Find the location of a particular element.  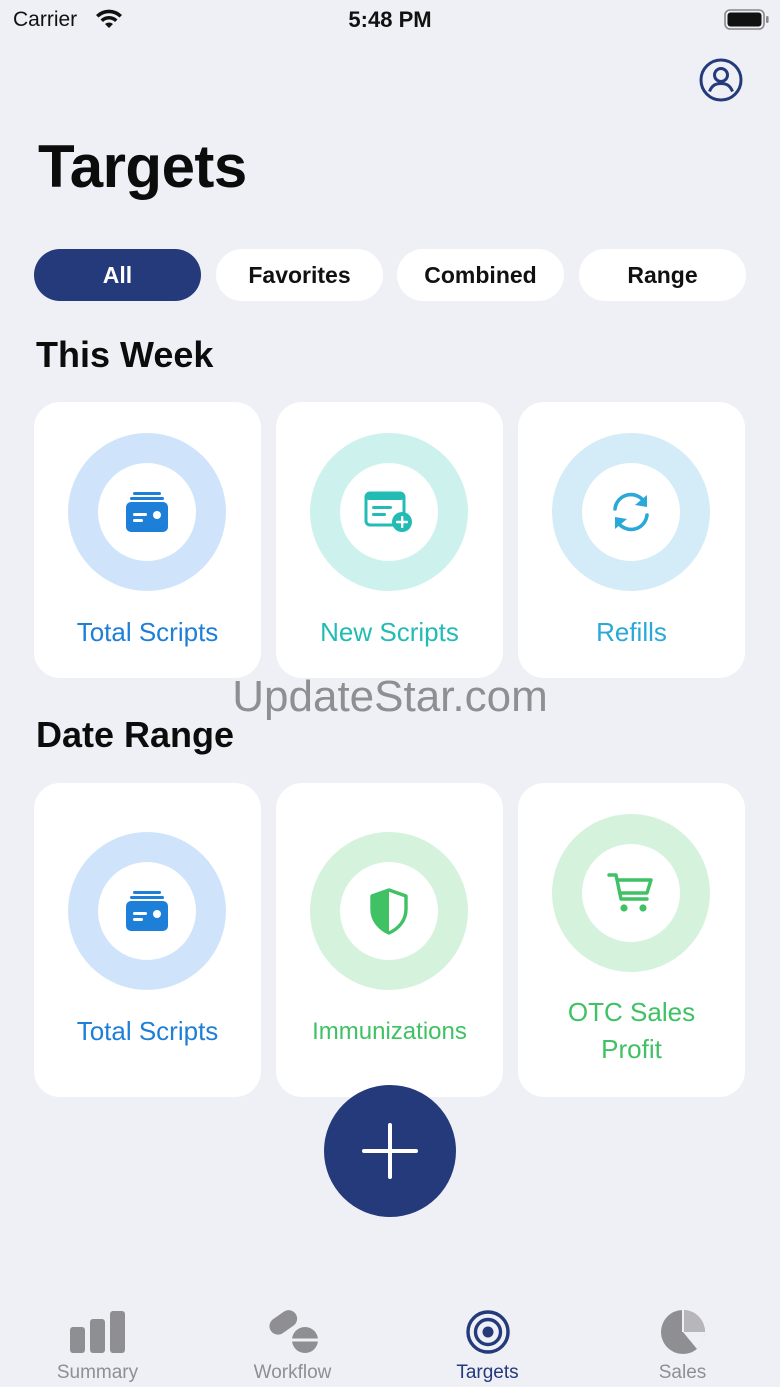

tab-label: Sales is located at coordinates (682, 1372).